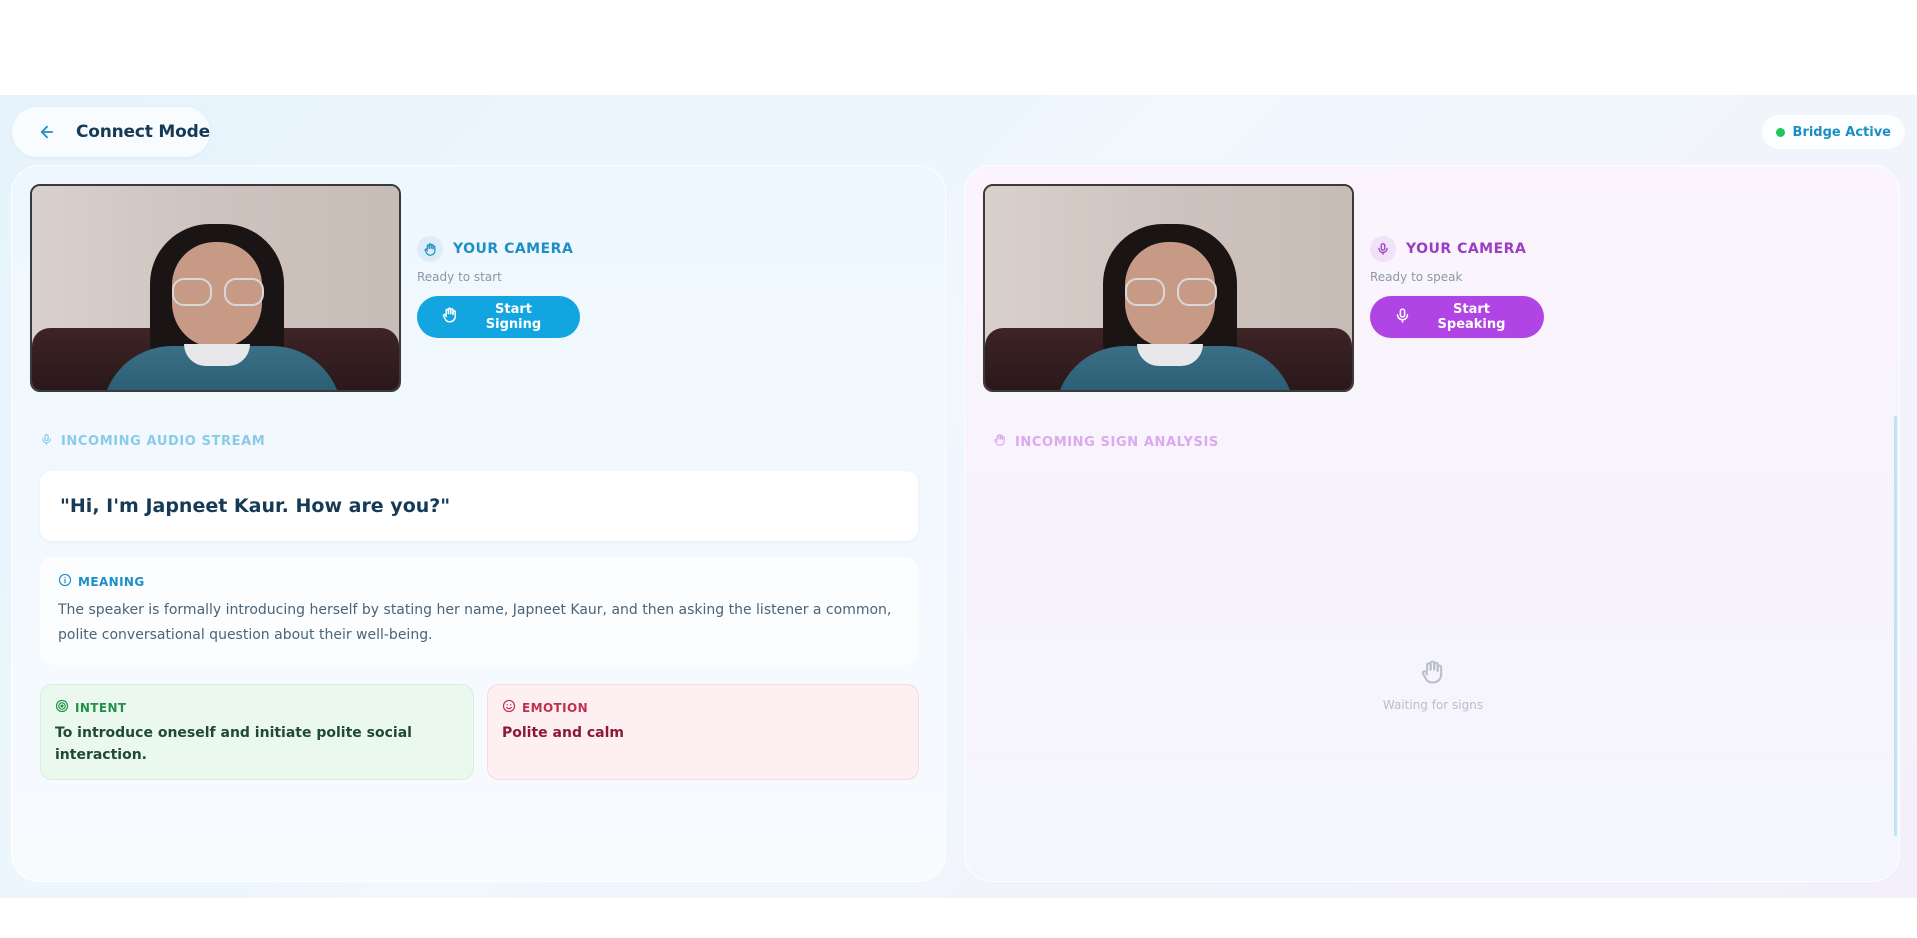 The image size is (1917, 938). I want to click on status-dot-icon, so click(1780, 132).